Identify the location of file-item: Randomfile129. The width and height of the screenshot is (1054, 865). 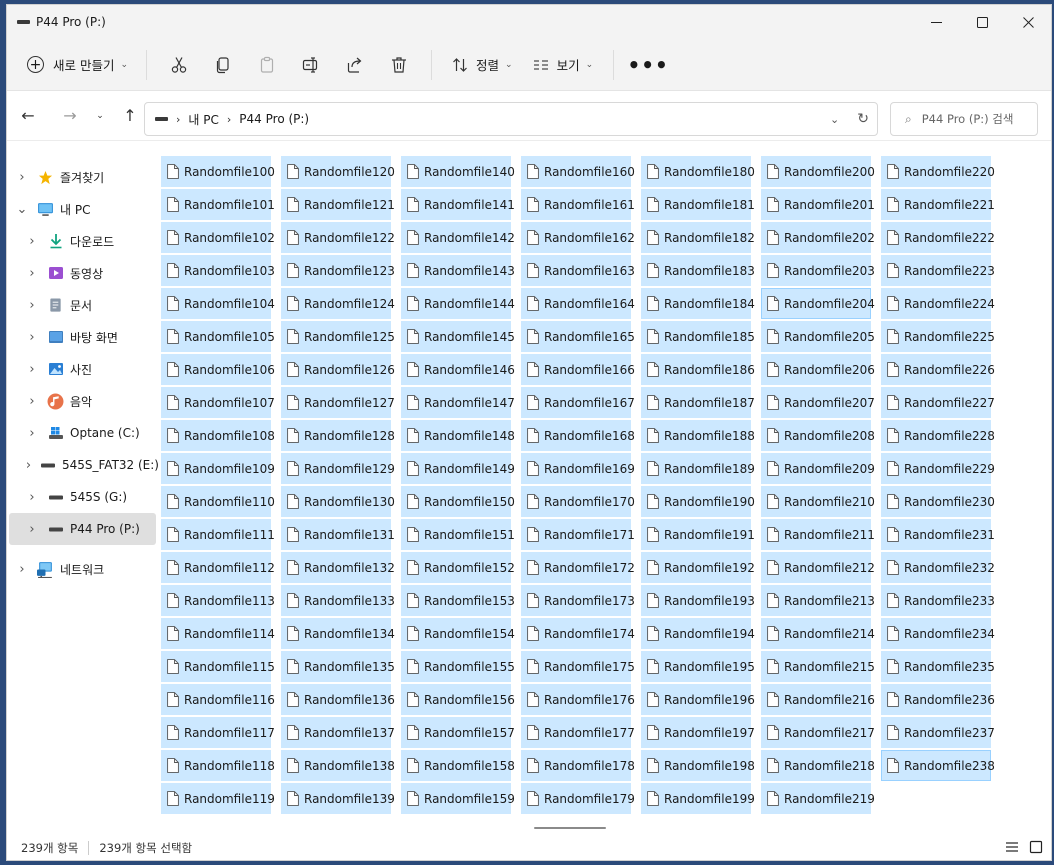
(338, 468).